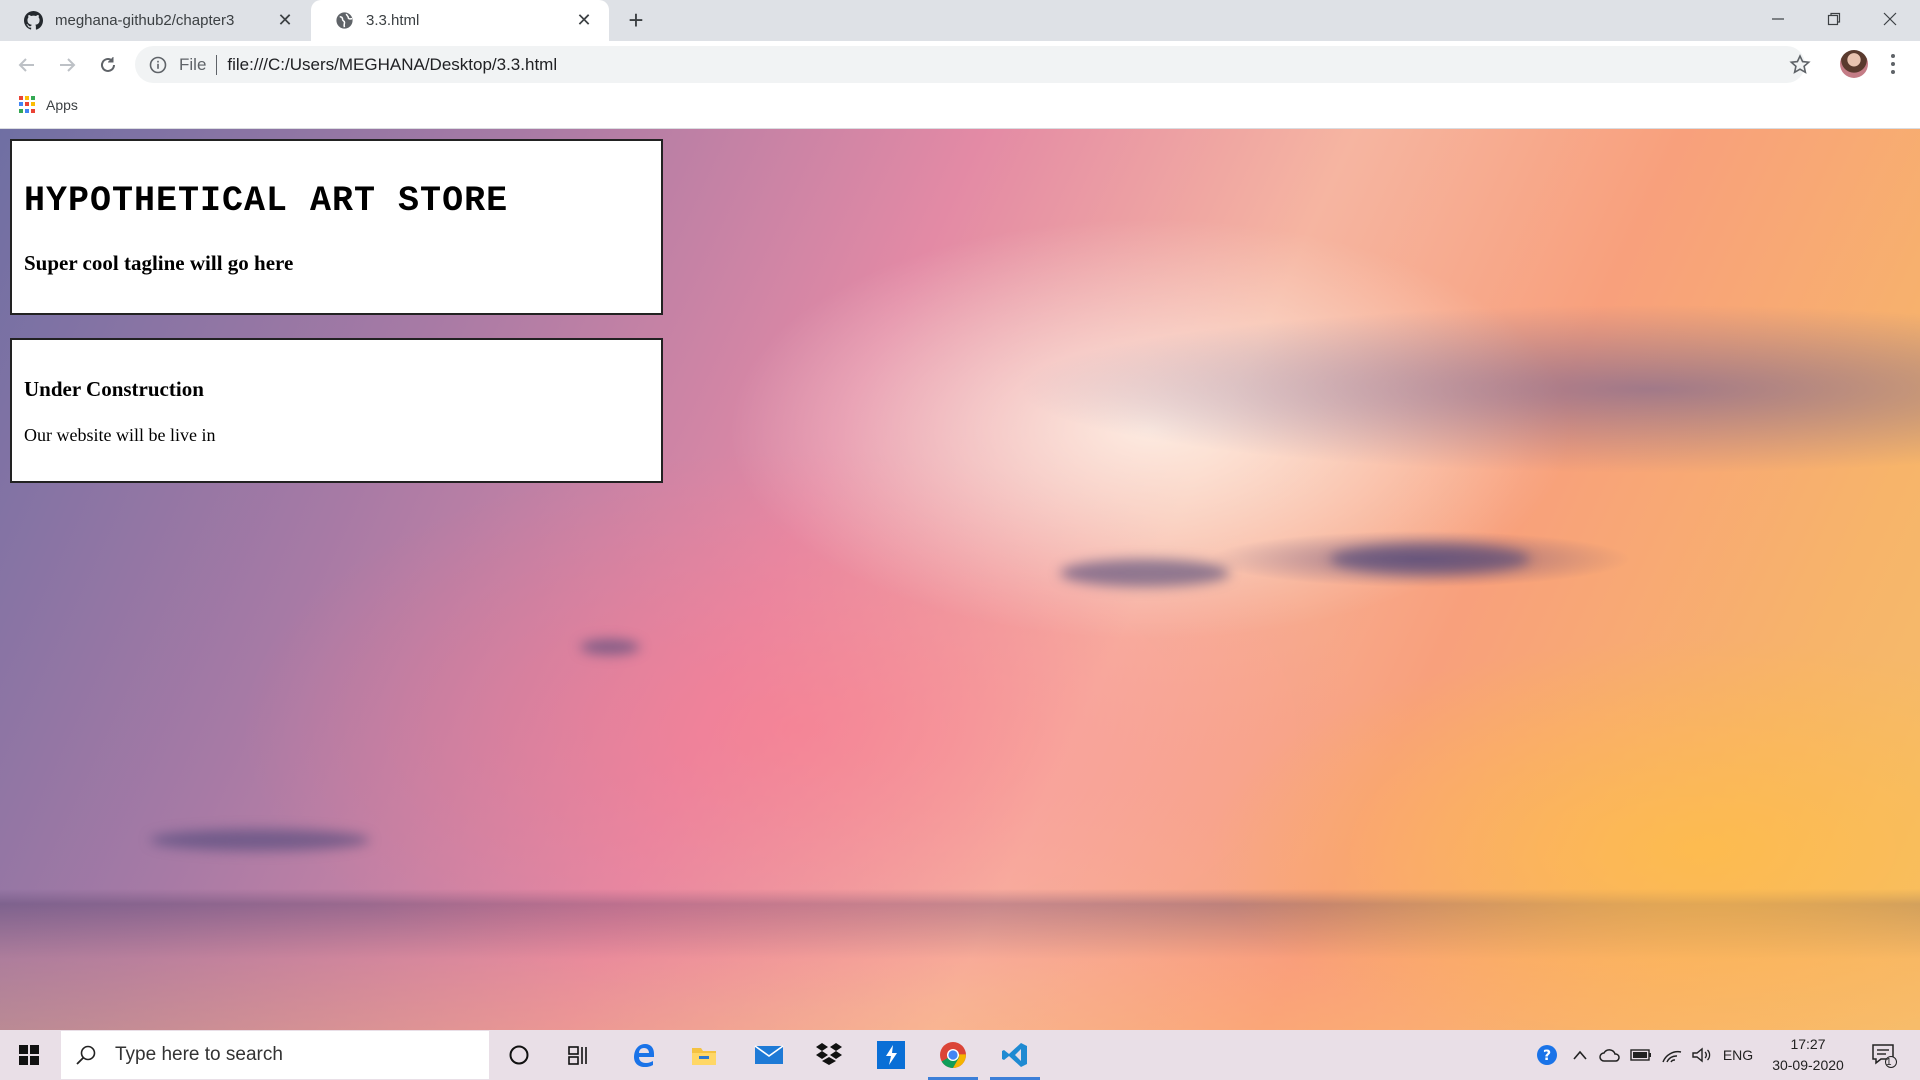 This screenshot has height=1080, width=1920. I want to click on clock-time: 17:27, so click(1808, 1044).